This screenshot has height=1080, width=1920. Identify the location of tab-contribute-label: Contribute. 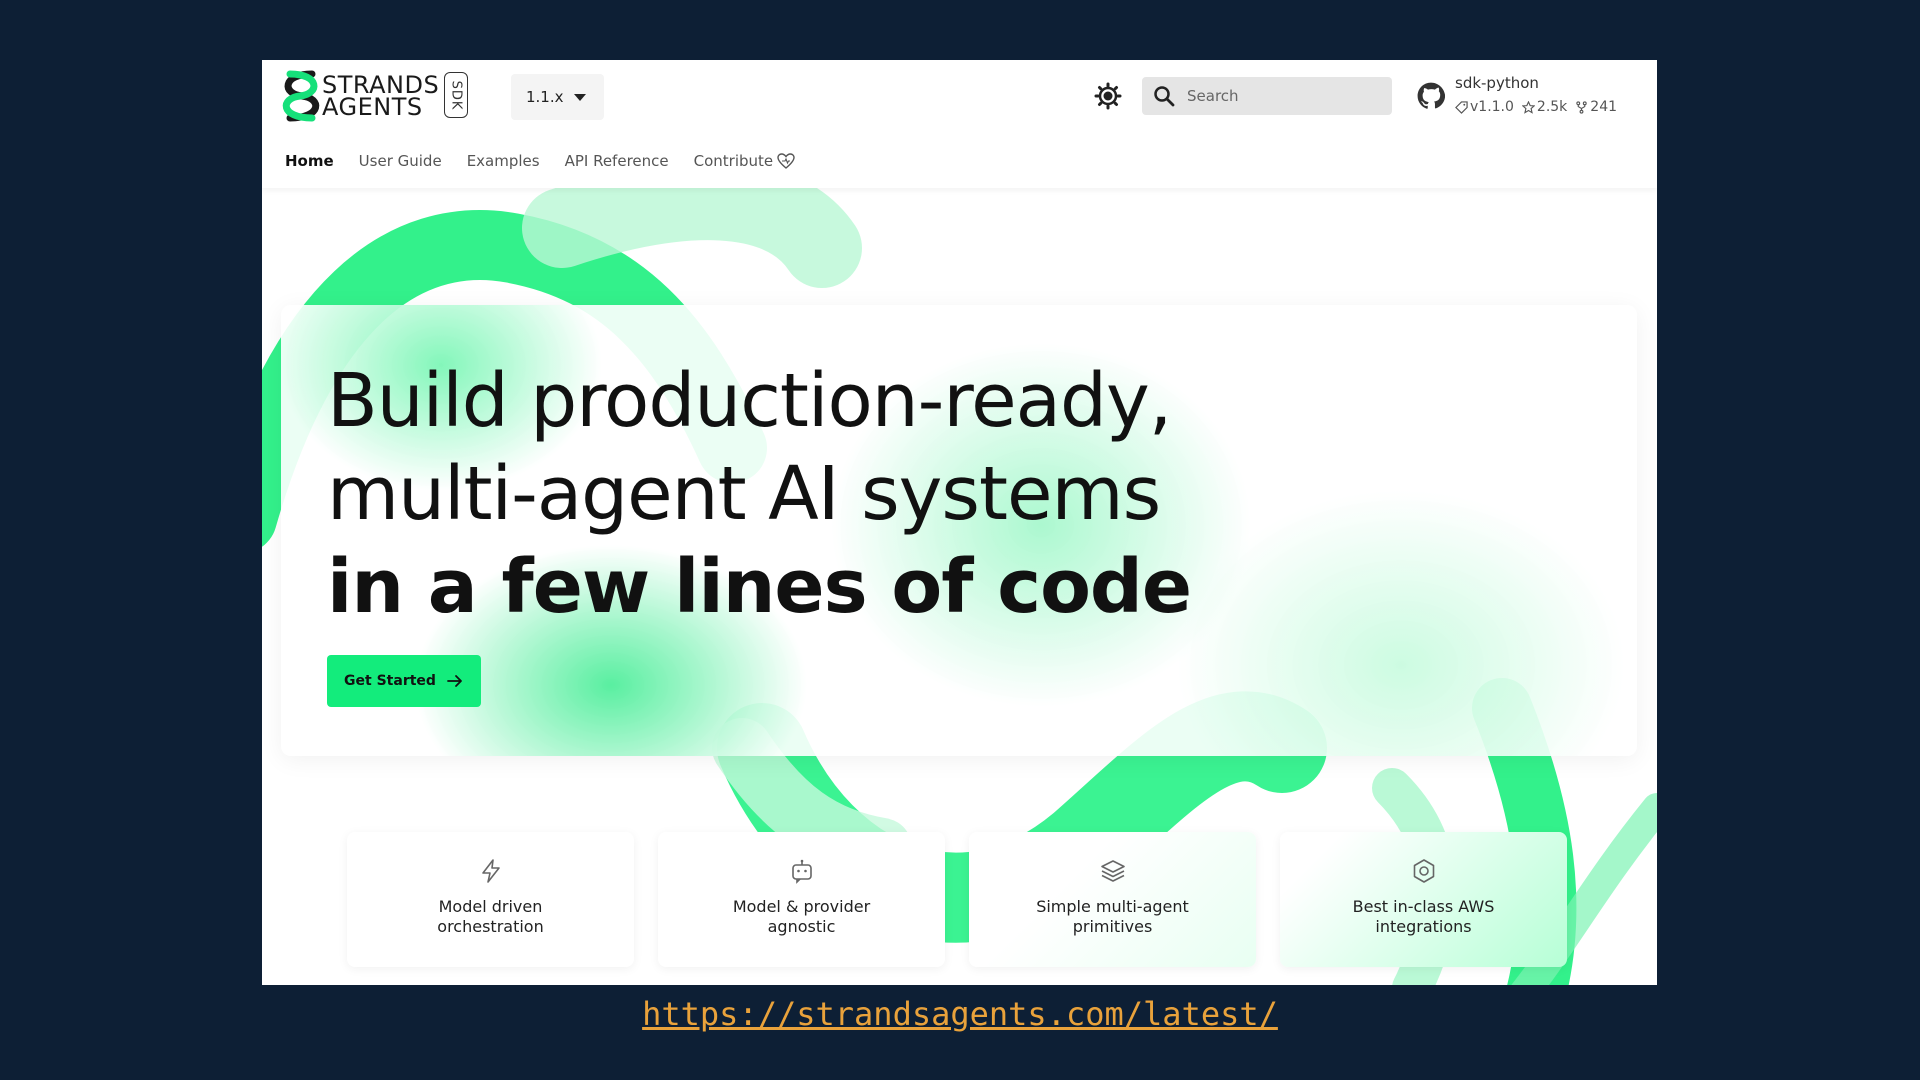
(733, 161).